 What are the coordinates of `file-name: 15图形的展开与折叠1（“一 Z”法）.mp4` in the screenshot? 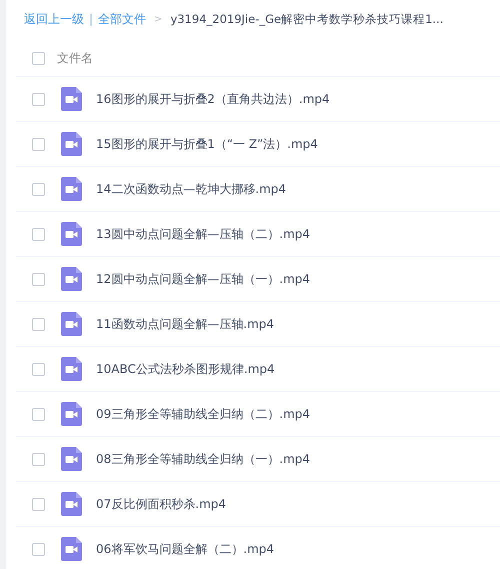 It's located at (207, 144).